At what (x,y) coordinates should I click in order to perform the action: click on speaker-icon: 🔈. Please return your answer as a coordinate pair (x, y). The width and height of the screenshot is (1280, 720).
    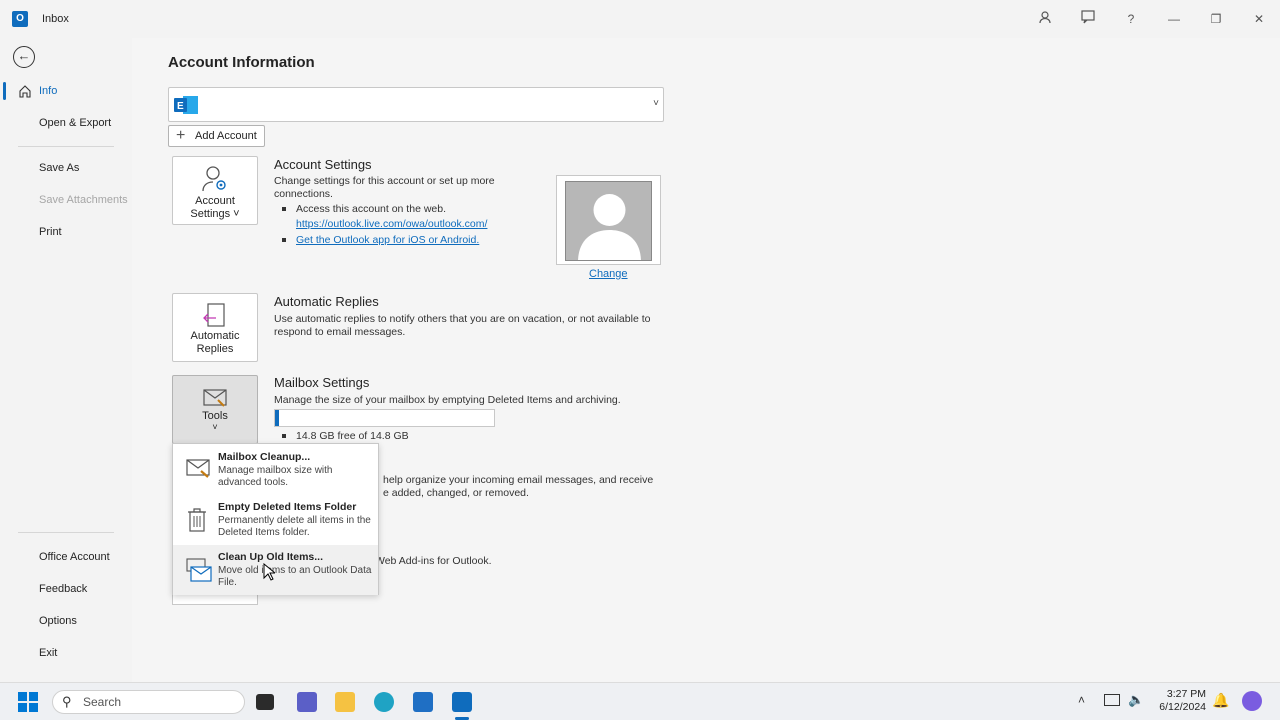
    Looking at the image, I should click on (1136, 700).